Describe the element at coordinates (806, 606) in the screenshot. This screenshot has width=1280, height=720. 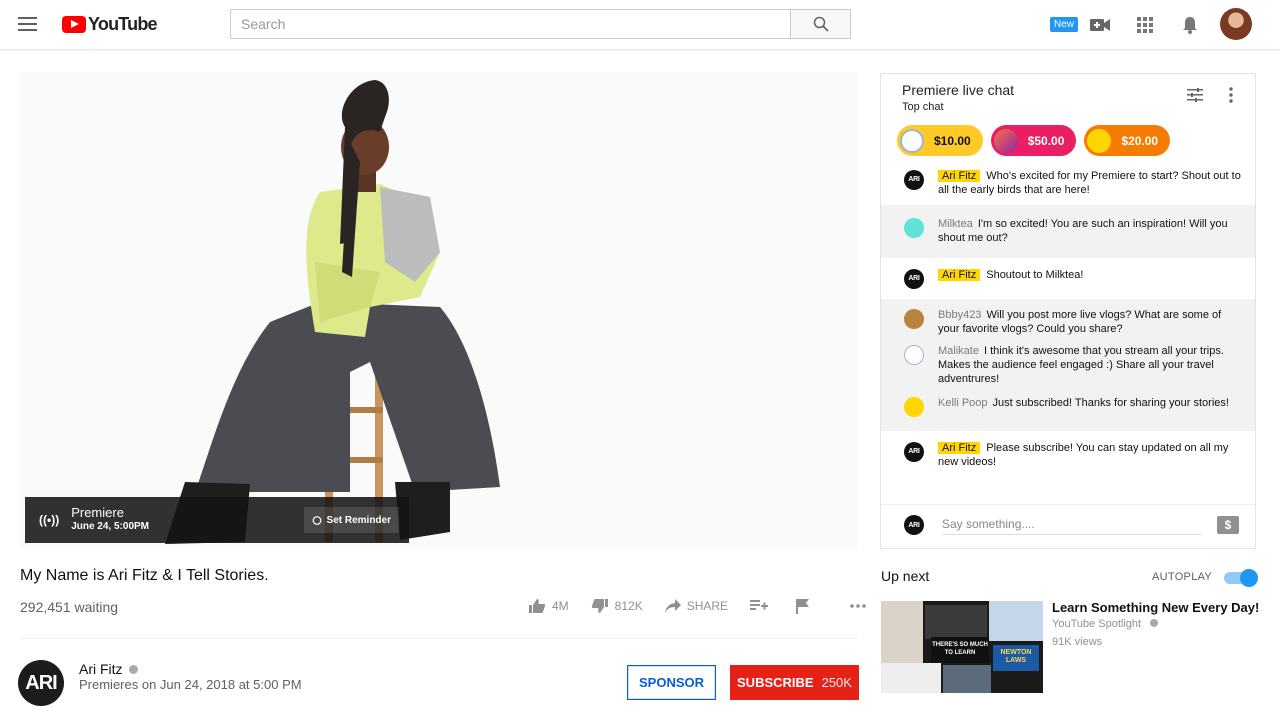
I see `report-button` at that location.